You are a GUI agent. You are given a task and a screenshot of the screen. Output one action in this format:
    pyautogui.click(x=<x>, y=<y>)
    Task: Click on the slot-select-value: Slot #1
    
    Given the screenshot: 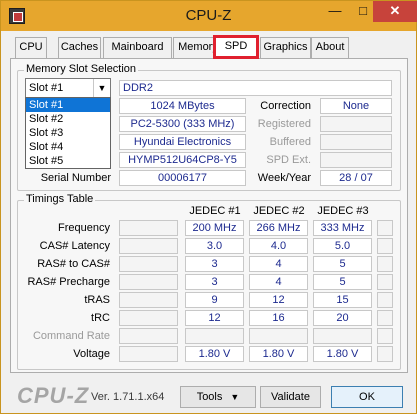 What is the action you would take?
    pyautogui.click(x=46, y=88)
    